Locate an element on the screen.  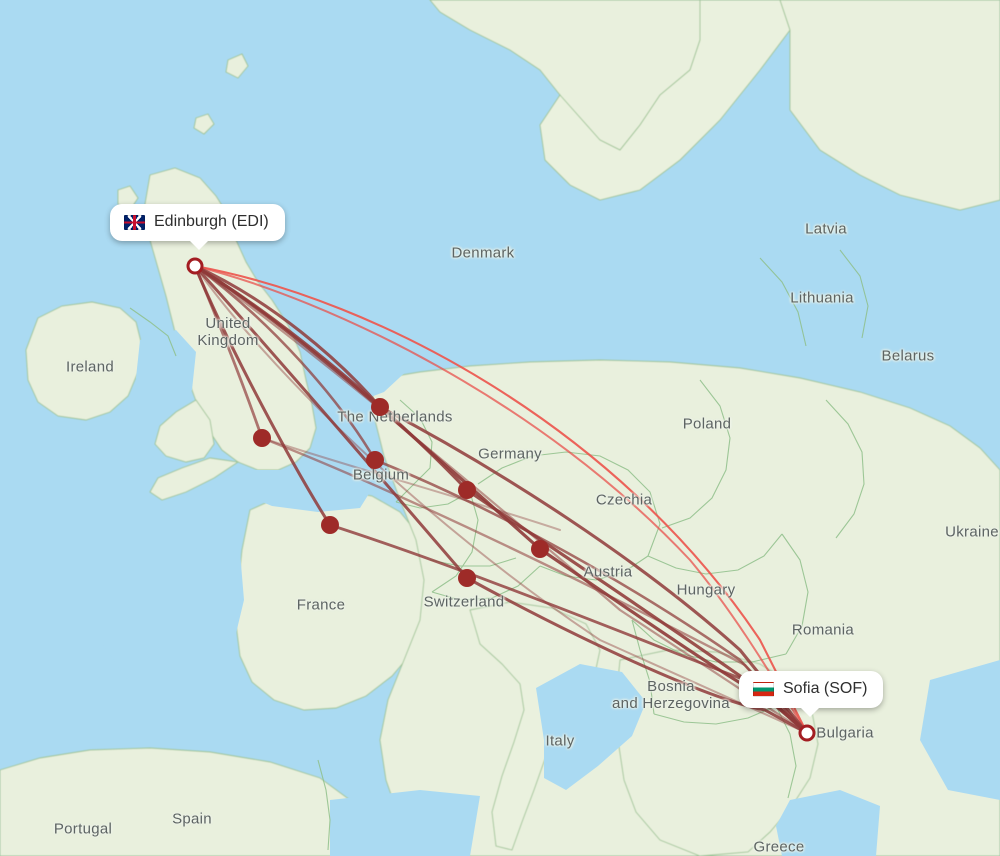
destination-airport-label: Sofia (SOF) is located at coordinates (811, 694).